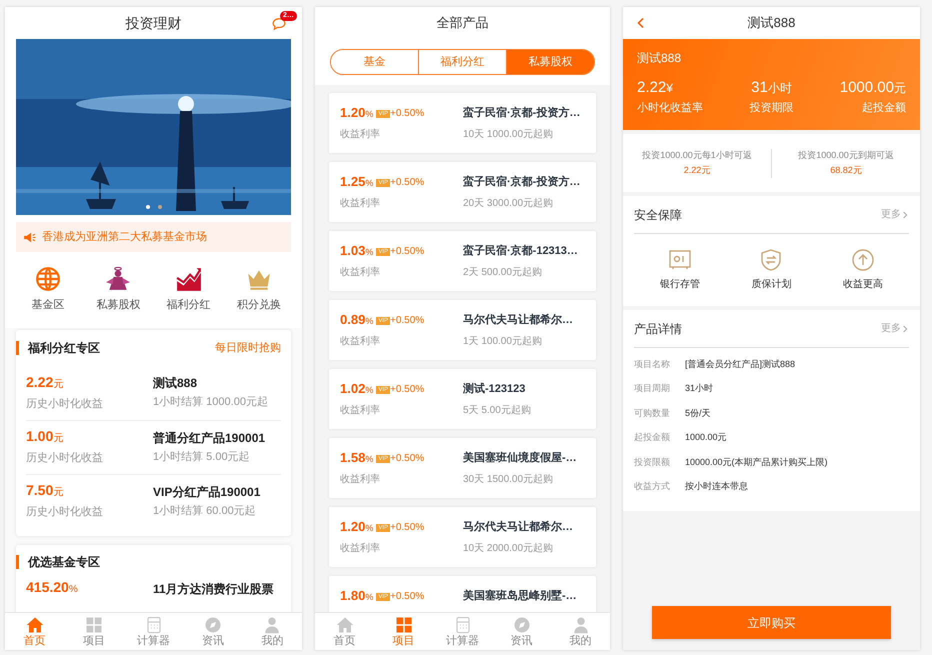  I want to click on flash-sale-link: 每日限时抢购, so click(248, 348).